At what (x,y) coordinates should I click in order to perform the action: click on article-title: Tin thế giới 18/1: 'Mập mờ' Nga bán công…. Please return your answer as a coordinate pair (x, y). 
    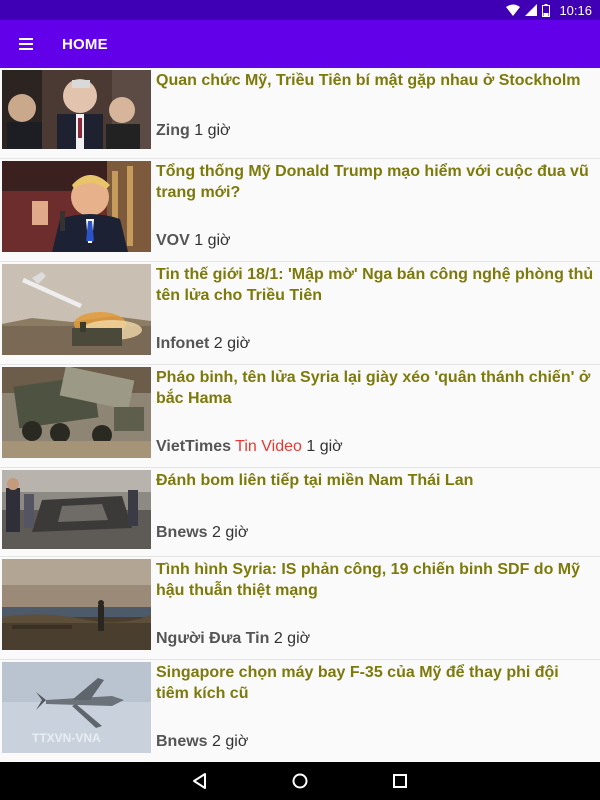
    Looking at the image, I should click on (375, 285).